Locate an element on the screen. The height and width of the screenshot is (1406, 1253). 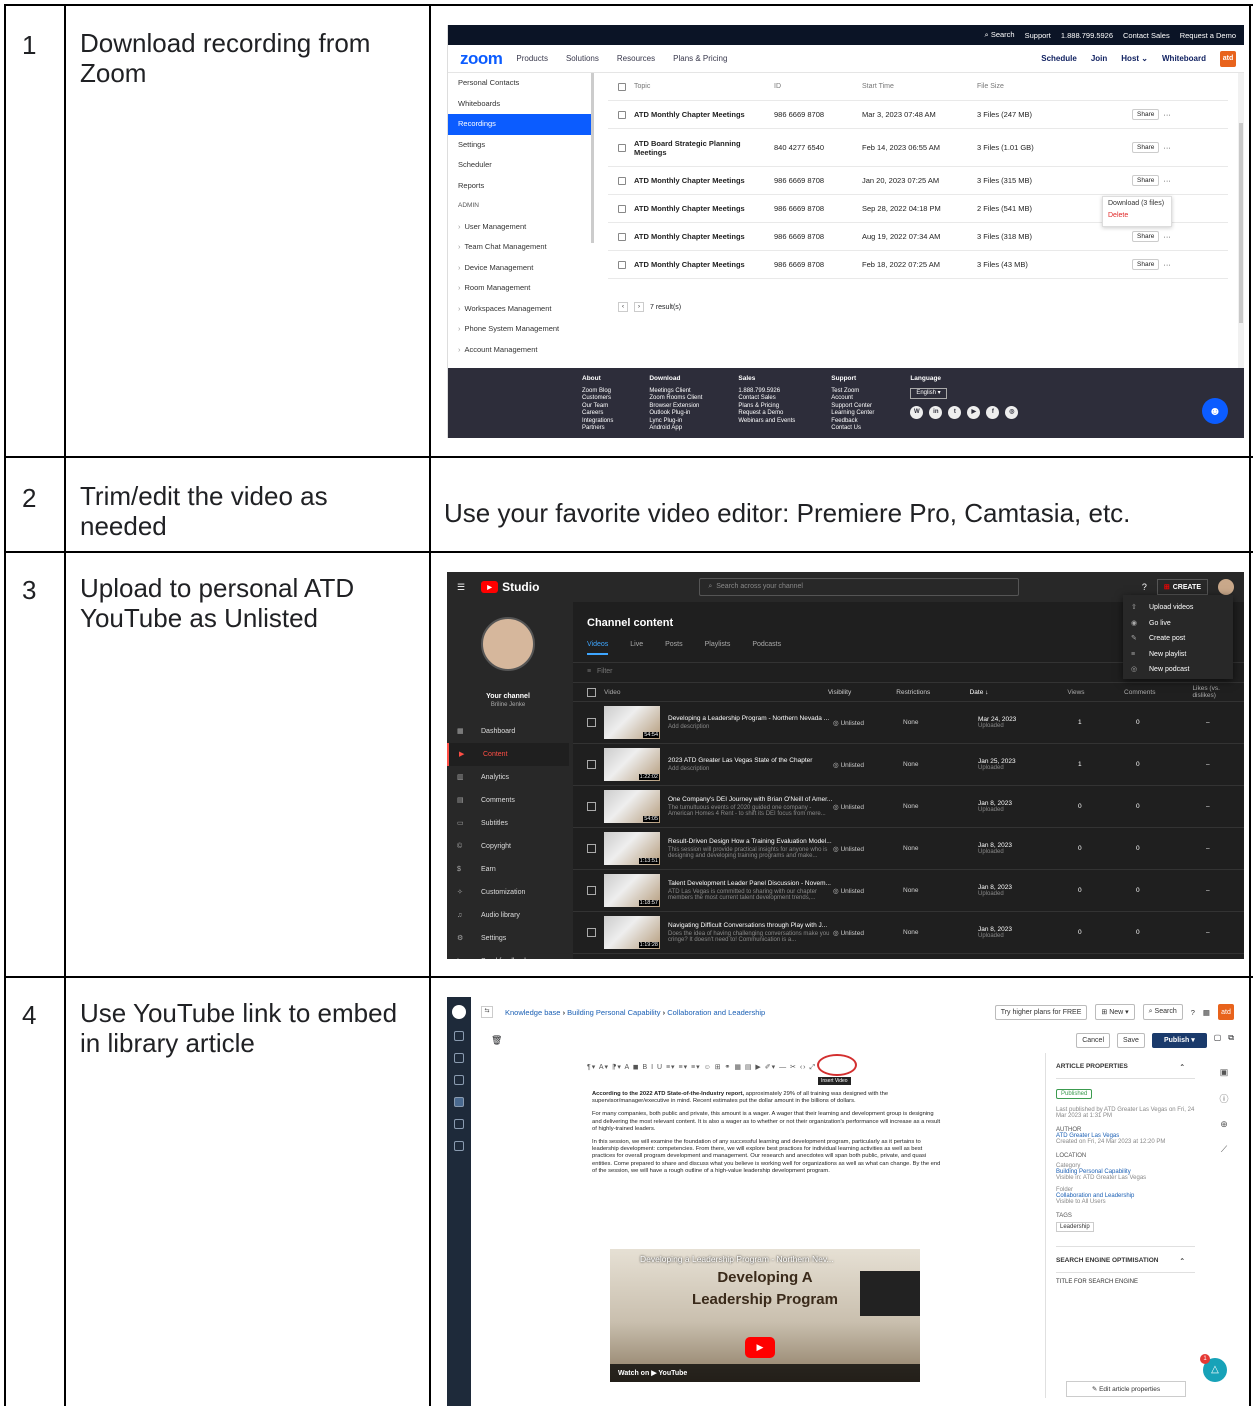
breadcrumb-knowledge-base: Knowledge base is located at coordinates (532, 1012).